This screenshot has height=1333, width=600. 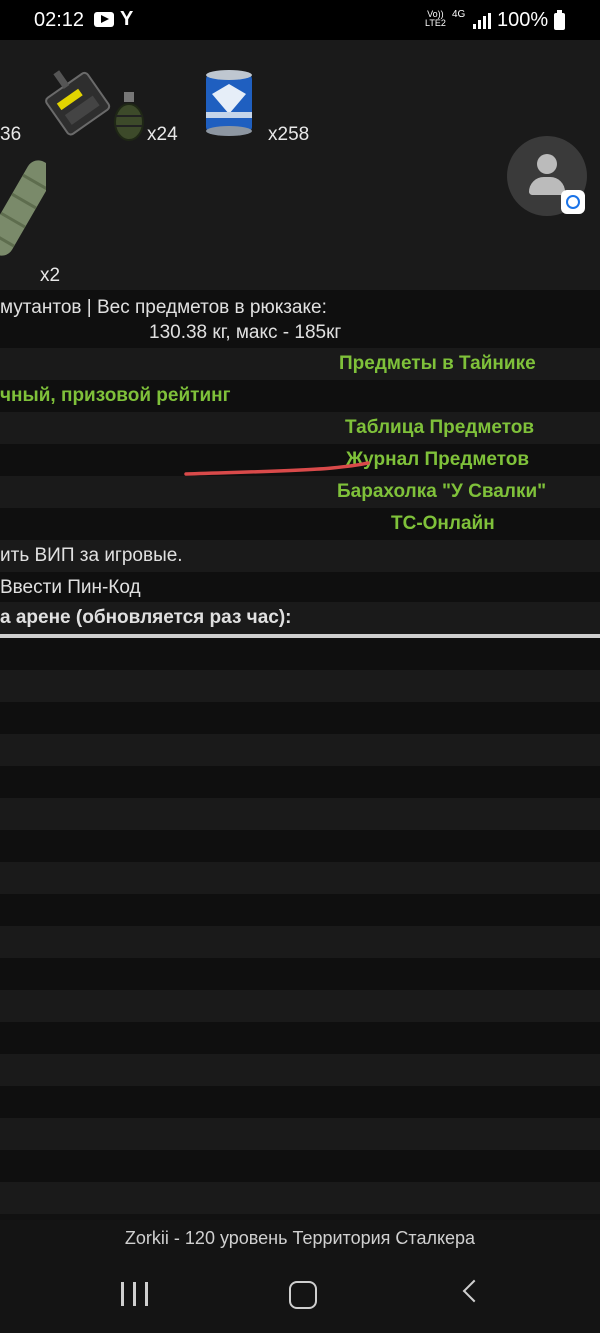 I want to click on status-bar: 02:12 Y Vo)) LTE2 4G 100%, so click(x=300, y=20).